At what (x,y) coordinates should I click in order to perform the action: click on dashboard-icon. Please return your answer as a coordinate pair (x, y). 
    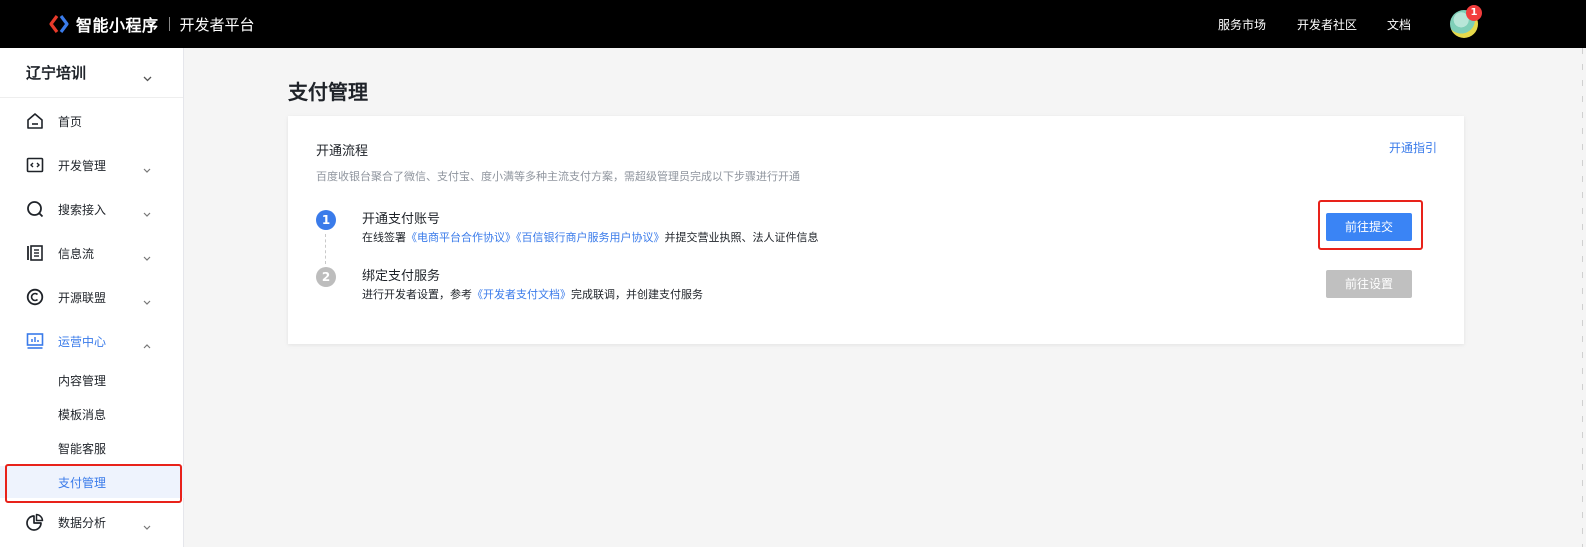
    Looking at the image, I should click on (35, 341).